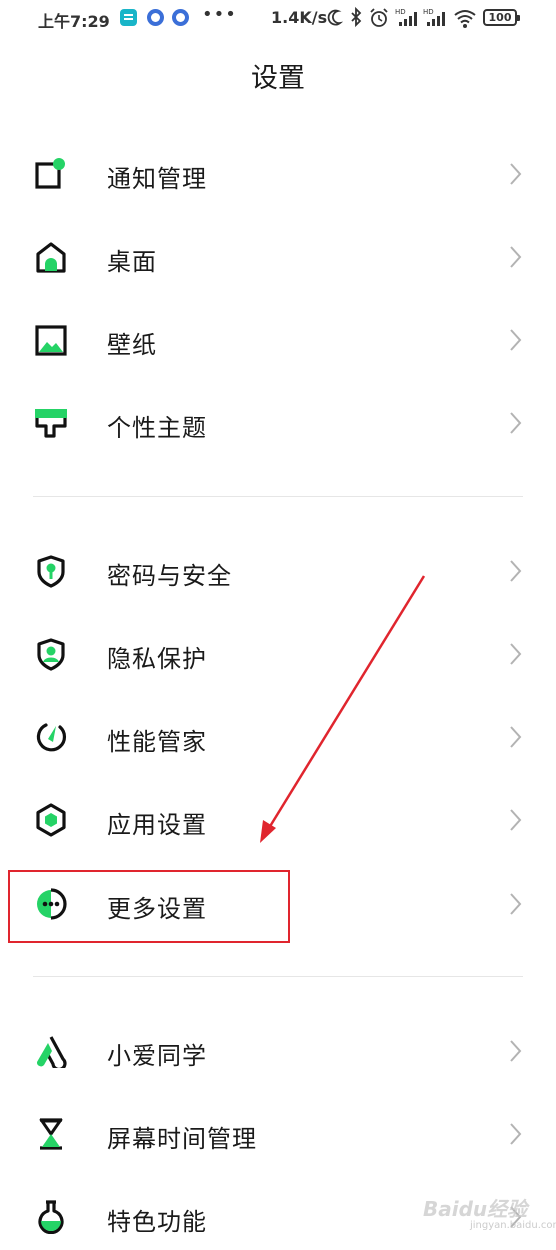  I want to click on settings-item-label: 桌面, so click(132, 262).